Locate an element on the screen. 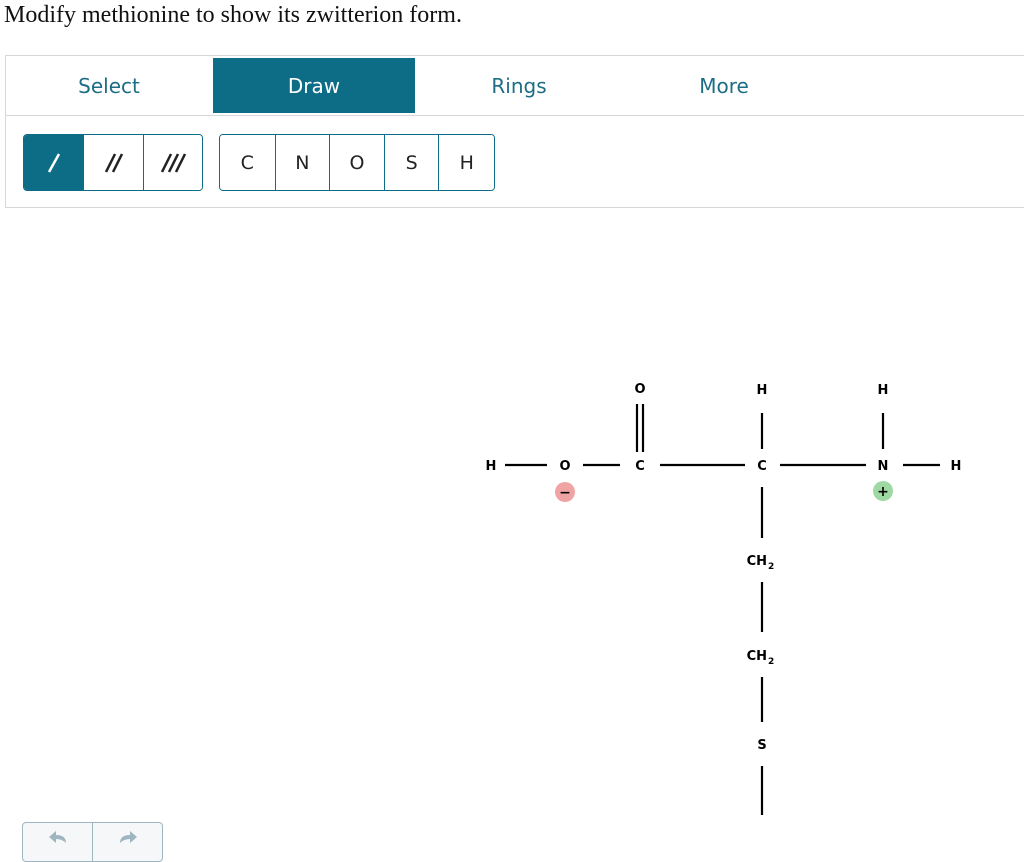  atom-h-alpha: H is located at coordinates (762, 390).